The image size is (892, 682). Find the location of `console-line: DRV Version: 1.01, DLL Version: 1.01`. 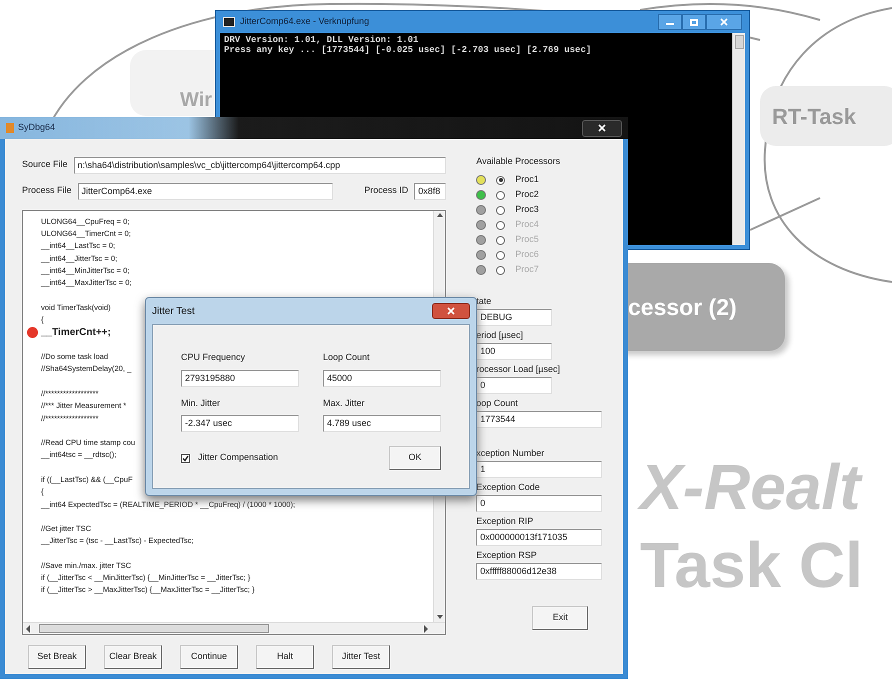

console-line: DRV Version: 1.01, DLL Version: 1.01 is located at coordinates (322, 40).